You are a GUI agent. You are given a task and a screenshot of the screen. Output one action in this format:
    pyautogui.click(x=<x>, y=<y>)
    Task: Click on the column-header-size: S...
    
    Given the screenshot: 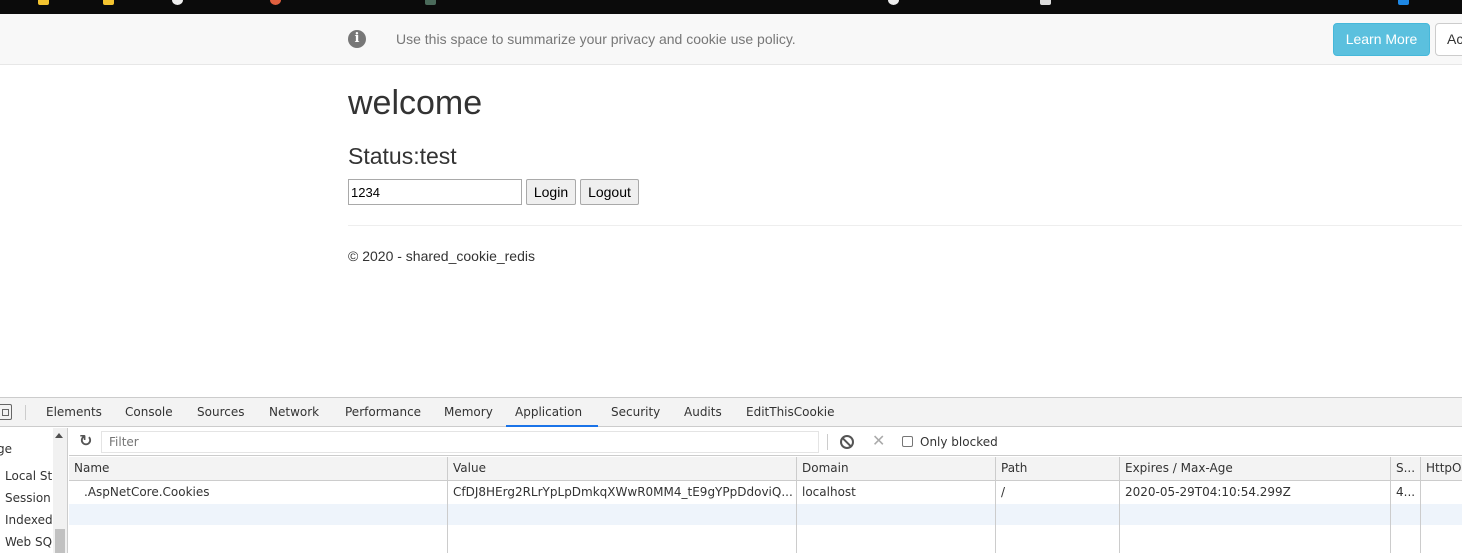 What is the action you would take?
    pyautogui.click(x=1405, y=468)
    